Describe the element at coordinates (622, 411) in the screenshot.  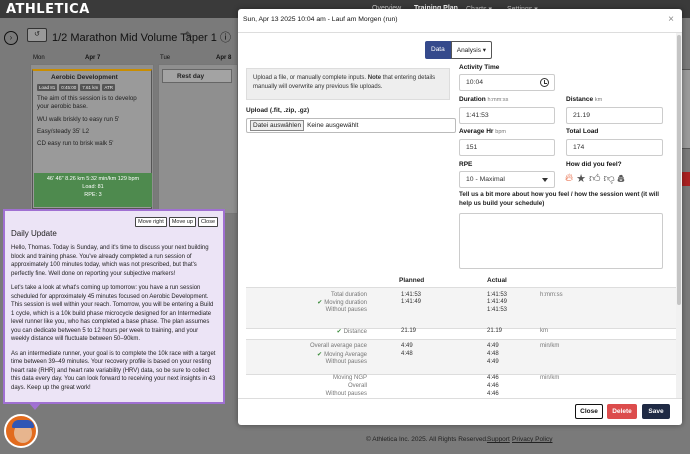
I see `delete-button: Delete` at that location.